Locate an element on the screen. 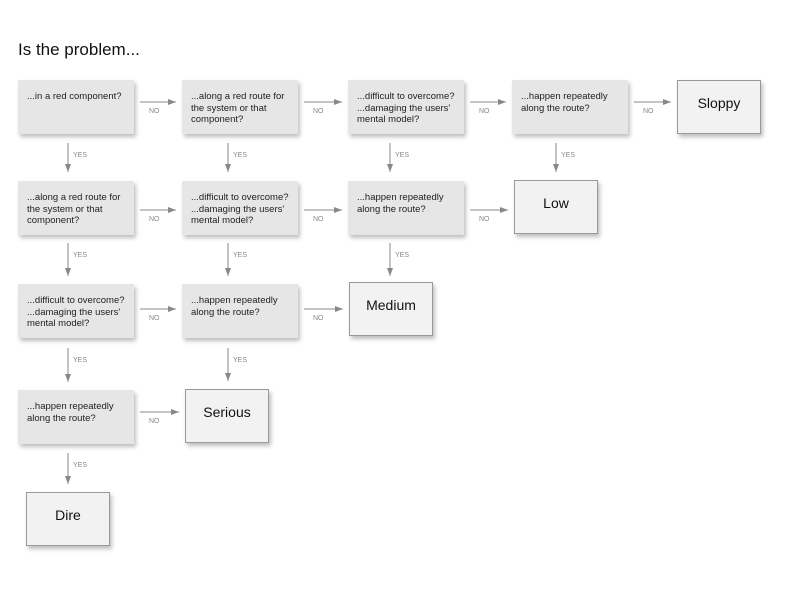 The width and height of the screenshot is (792, 612). outcome-sloppy: Sloppy is located at coordinates (719, 107).